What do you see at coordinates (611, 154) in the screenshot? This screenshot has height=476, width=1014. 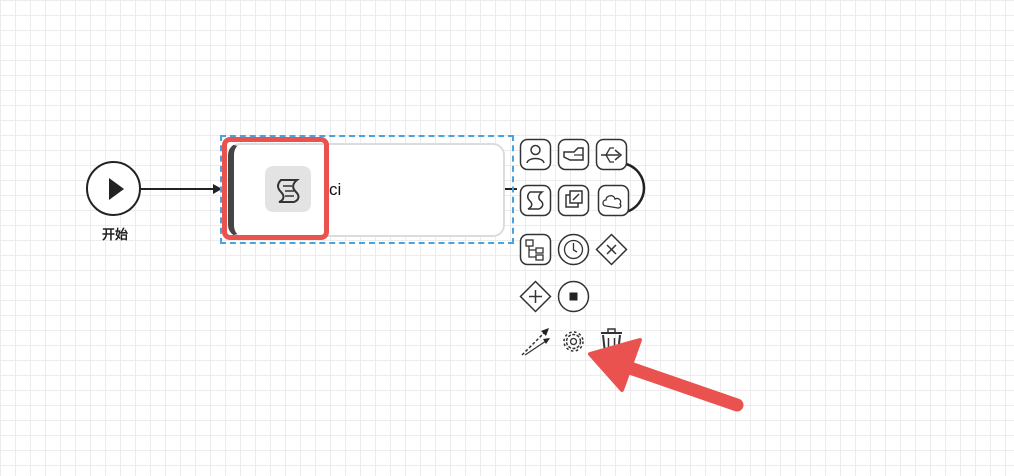 I see `service-task-icon` at bounding box center [611, 154].